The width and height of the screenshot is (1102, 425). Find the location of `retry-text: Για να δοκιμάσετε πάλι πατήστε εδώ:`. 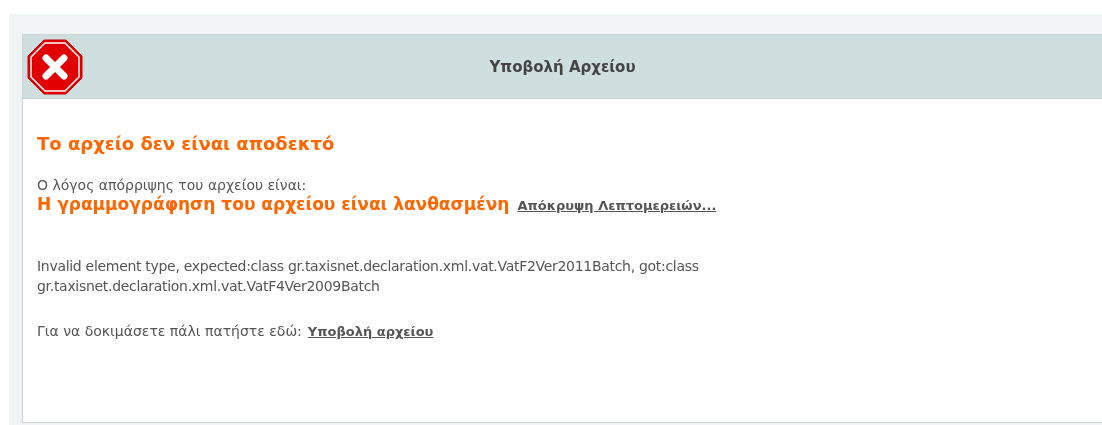

retry-text: Για να δοκιμάσετε πάλι πατήστε εδώ: is located at coordinates (169, 331).